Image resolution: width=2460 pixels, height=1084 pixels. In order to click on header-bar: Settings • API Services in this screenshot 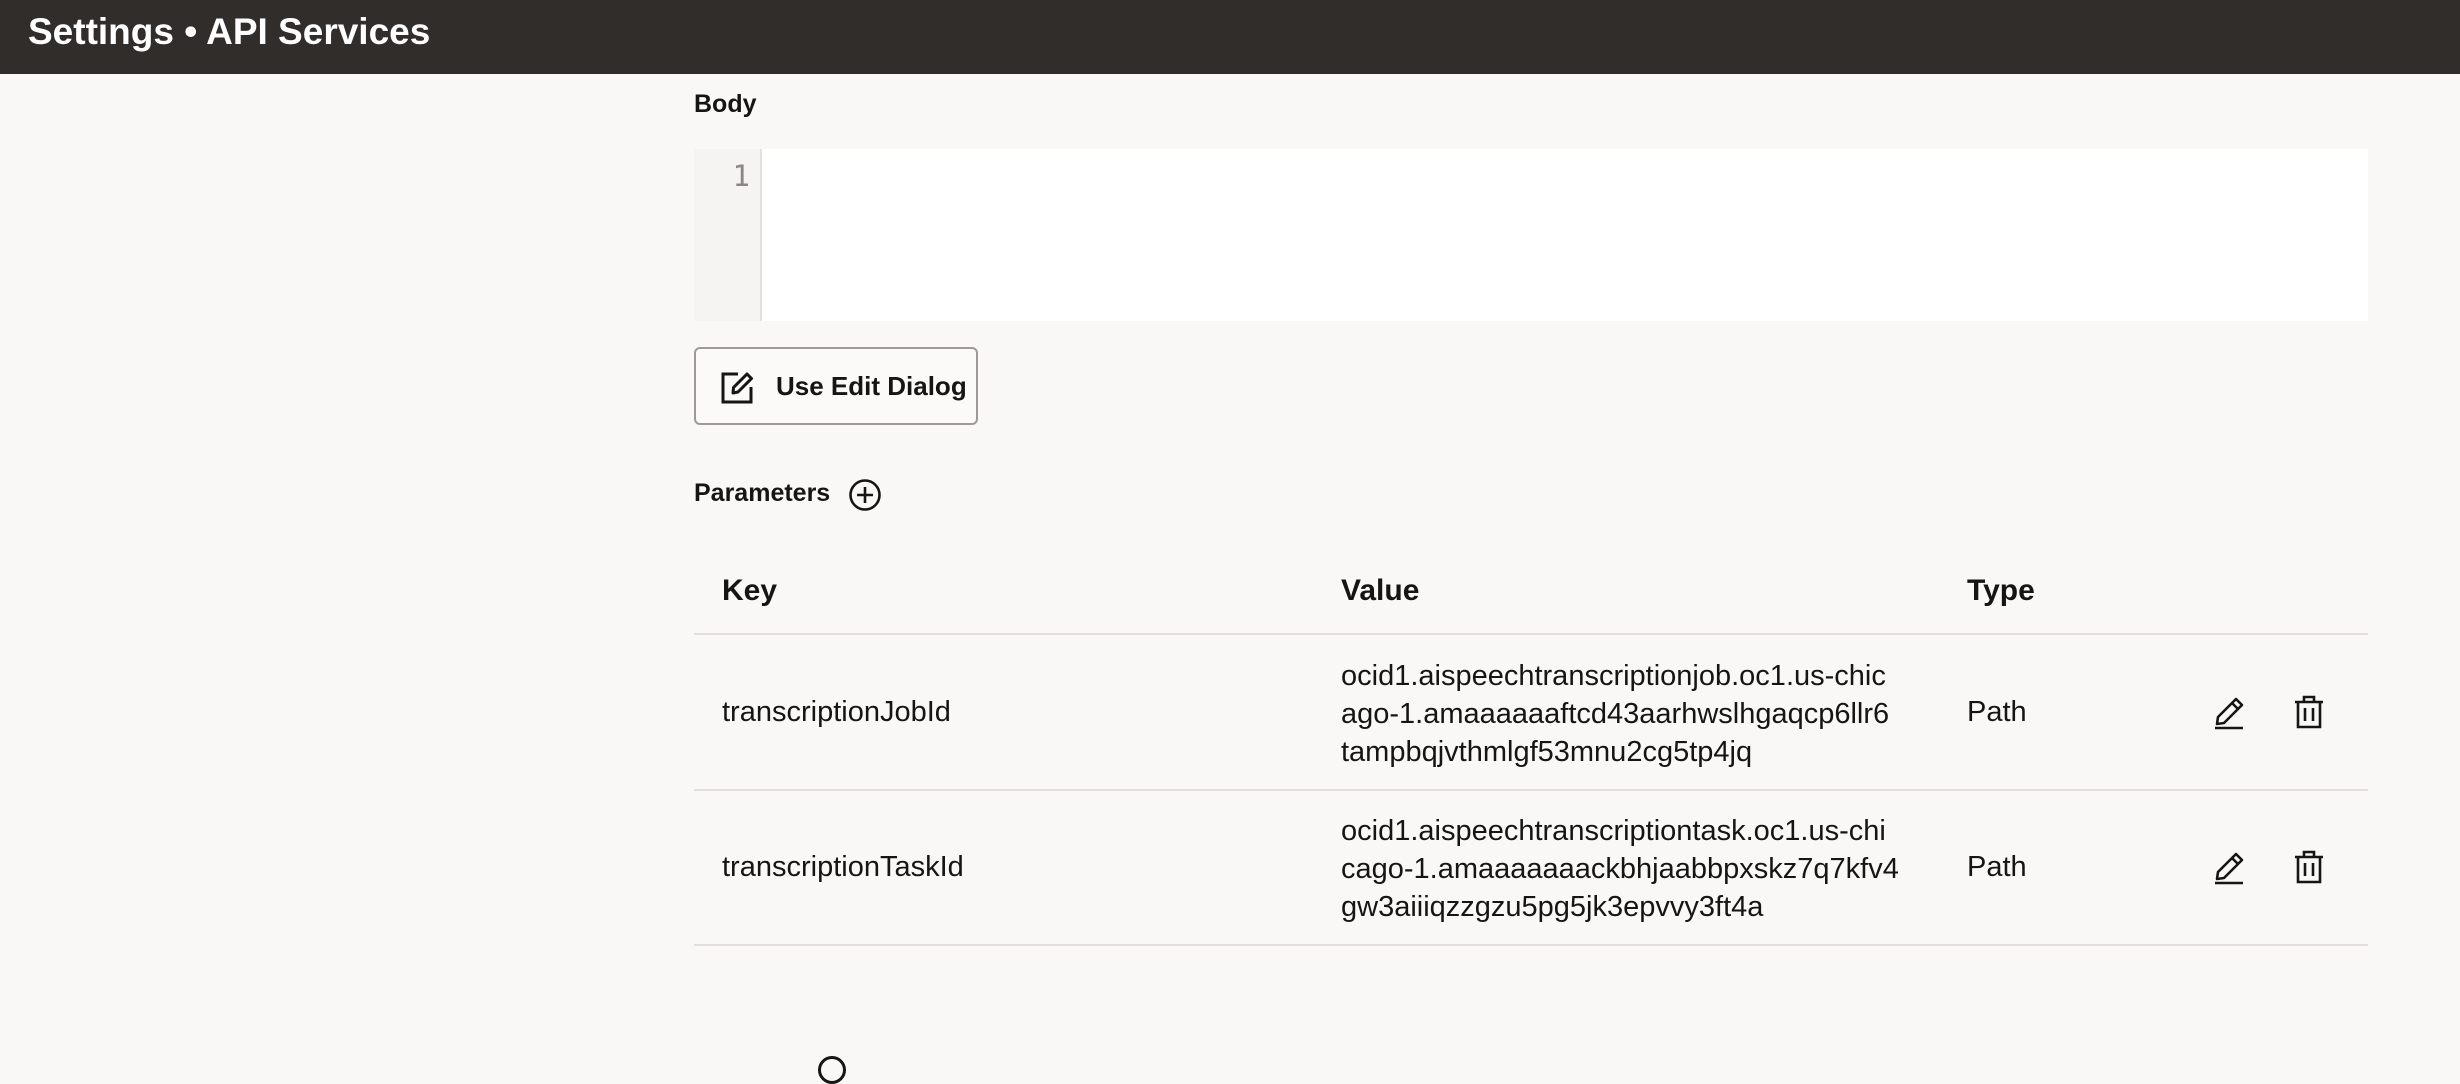, I will do `click(1230, 37)`.